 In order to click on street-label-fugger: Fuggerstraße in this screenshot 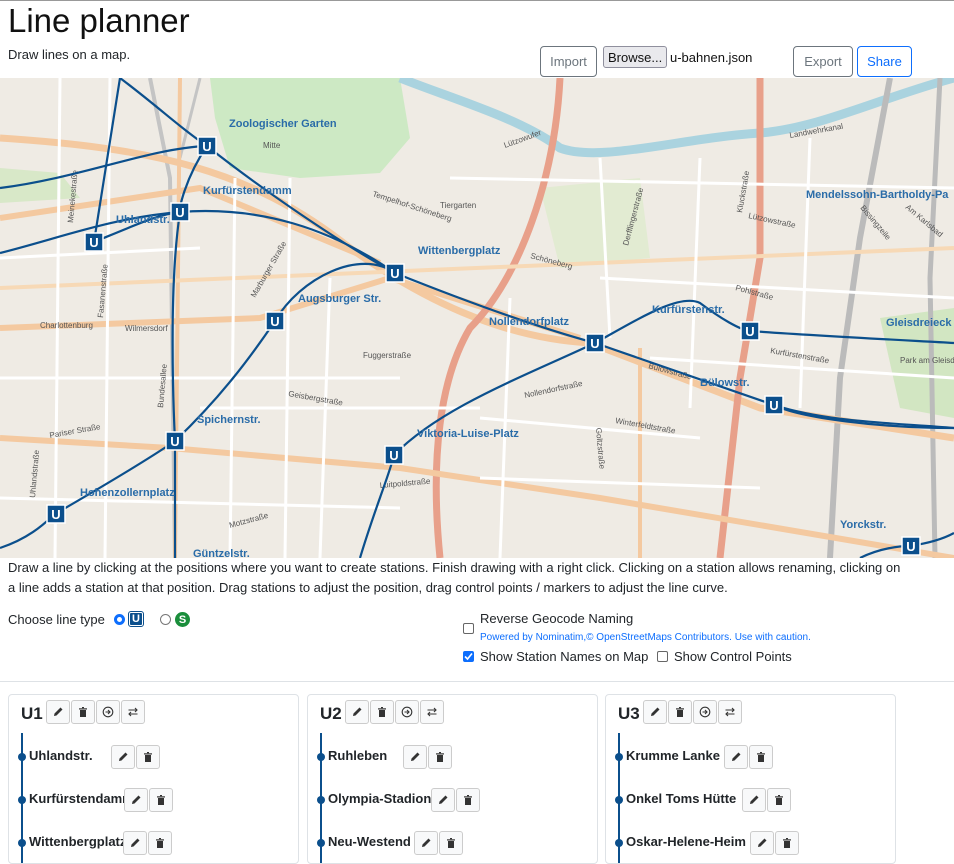, I will do `click(387, 355)`.